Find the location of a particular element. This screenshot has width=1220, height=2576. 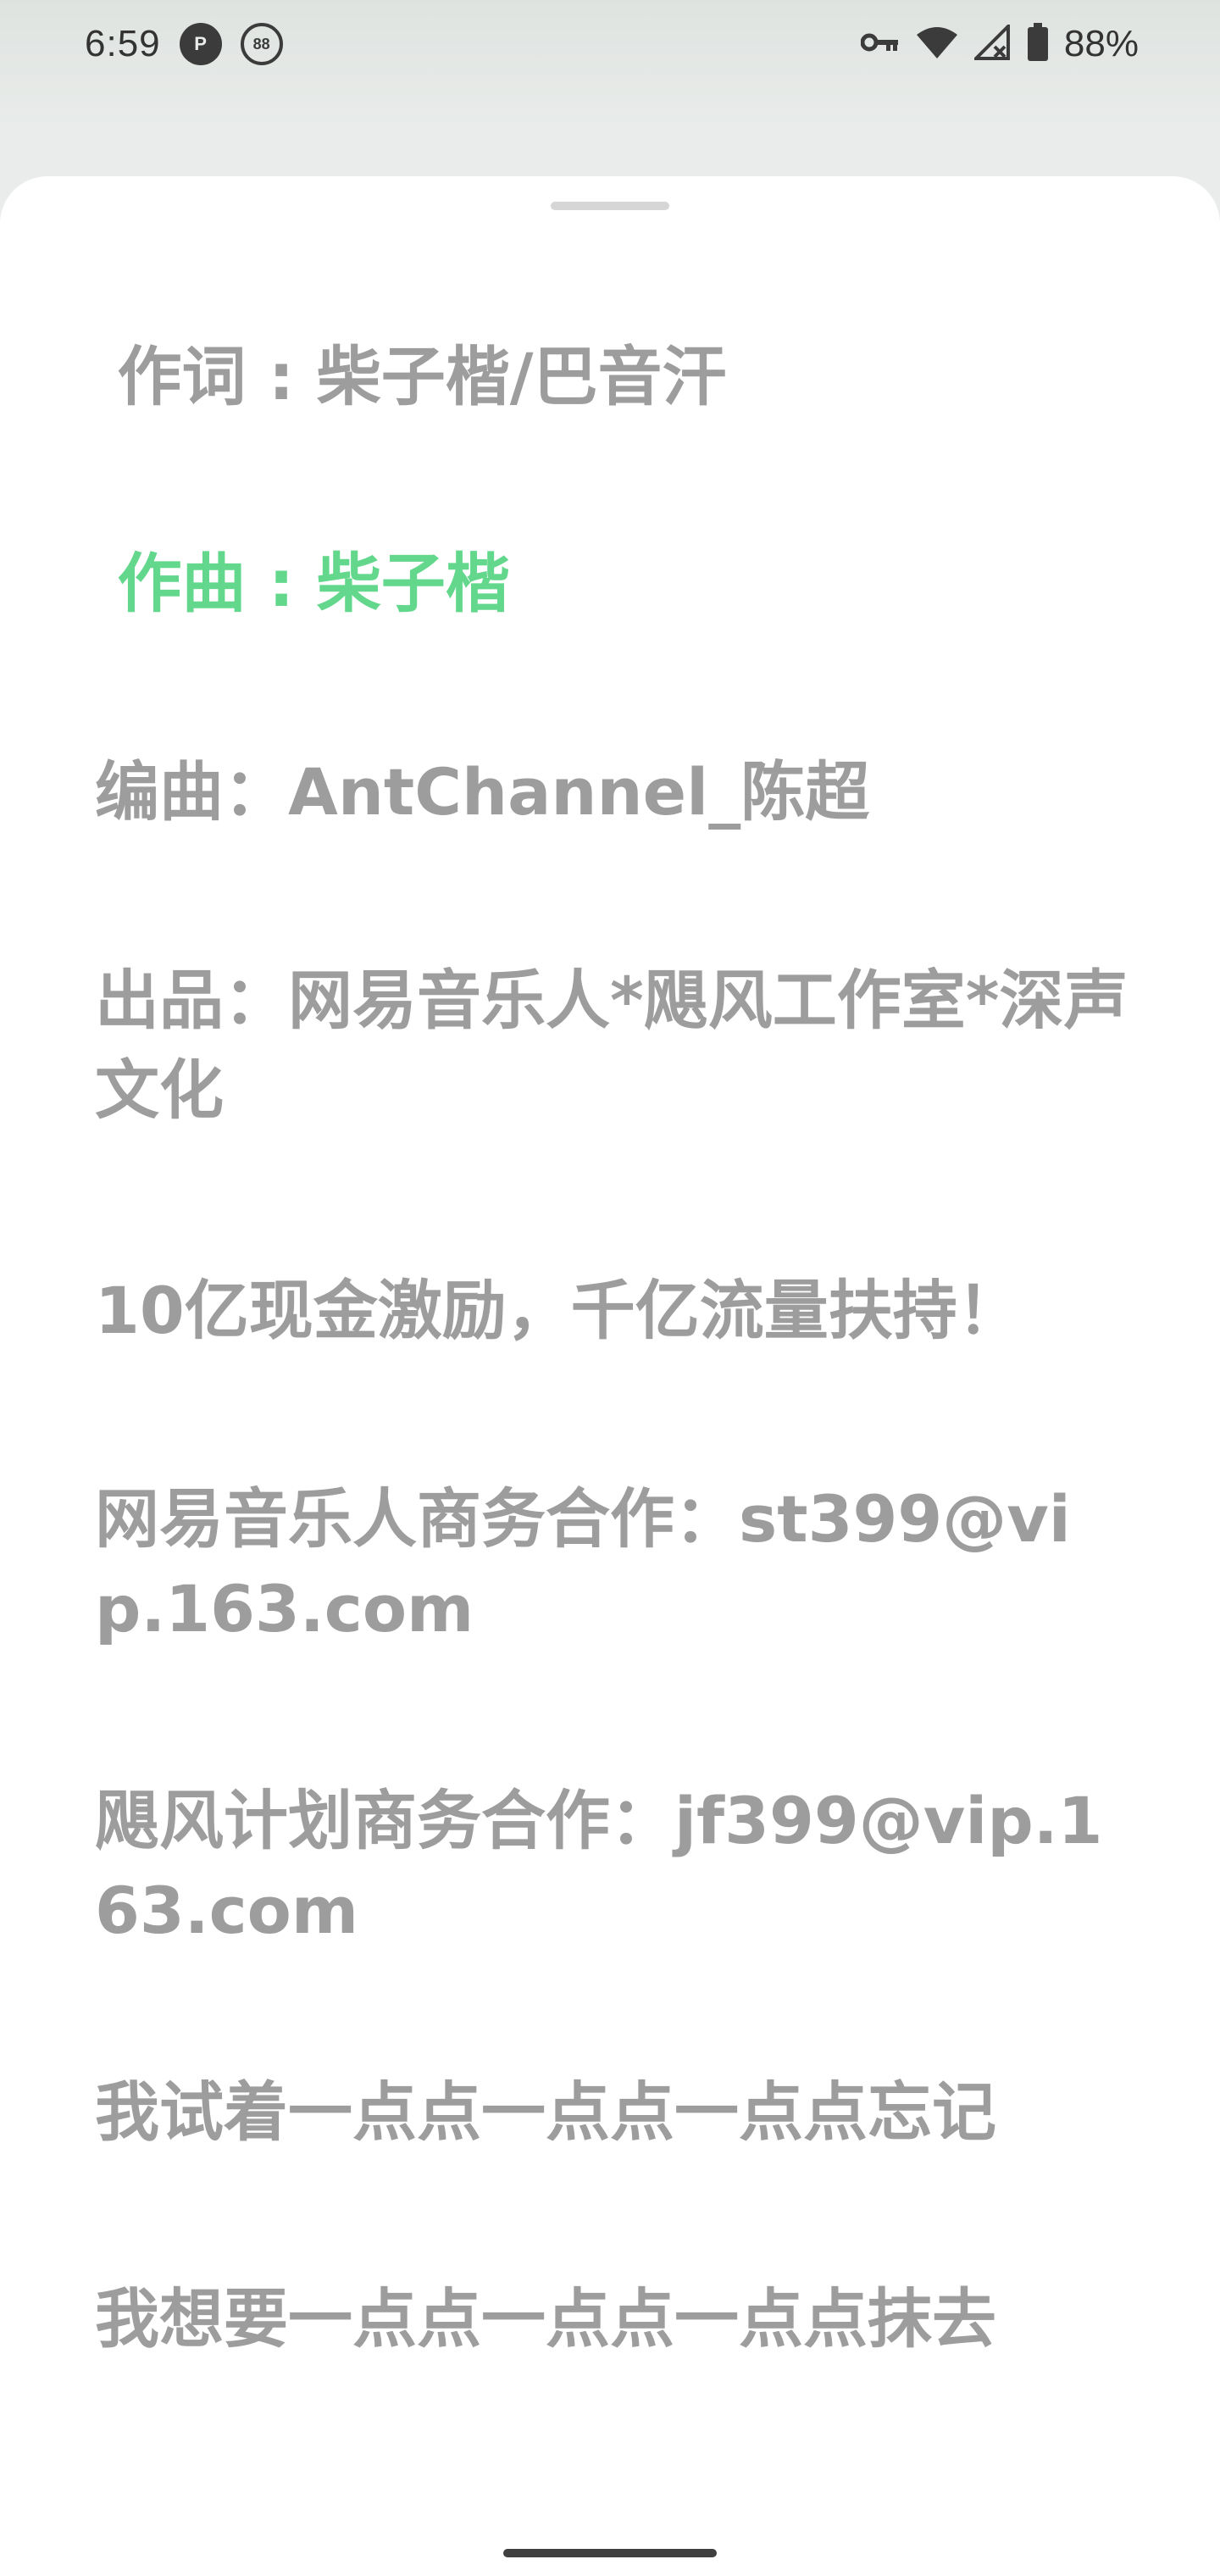

cellular-signal-icon is located at coordinates (992, 43).